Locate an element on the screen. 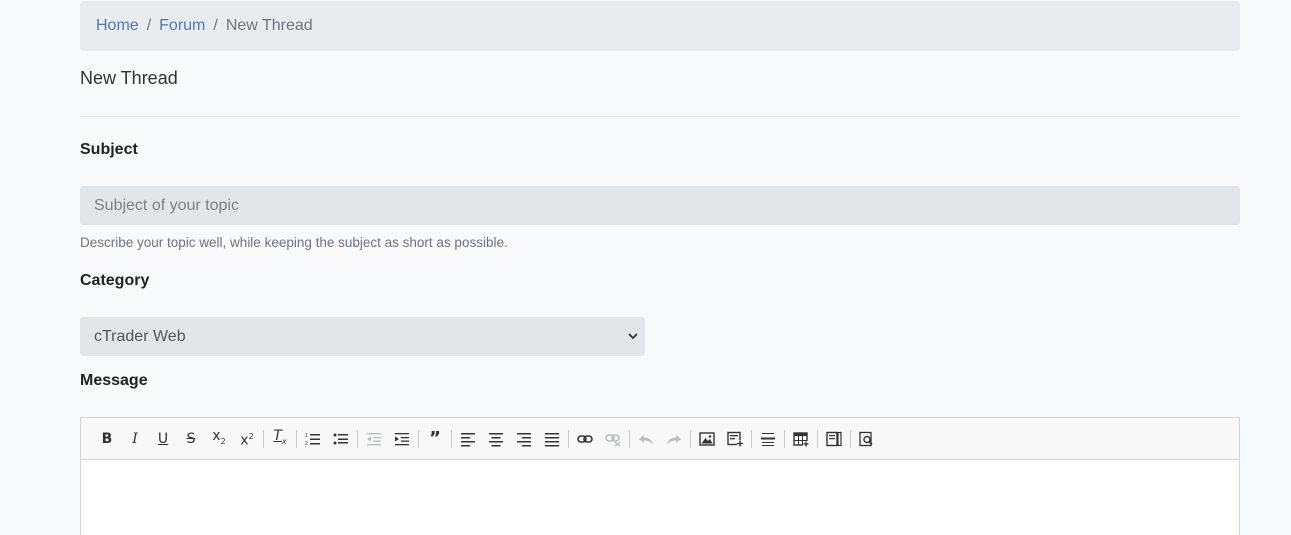 The image size is (1291, 535). link-icon is located at coordinates (585, 438).